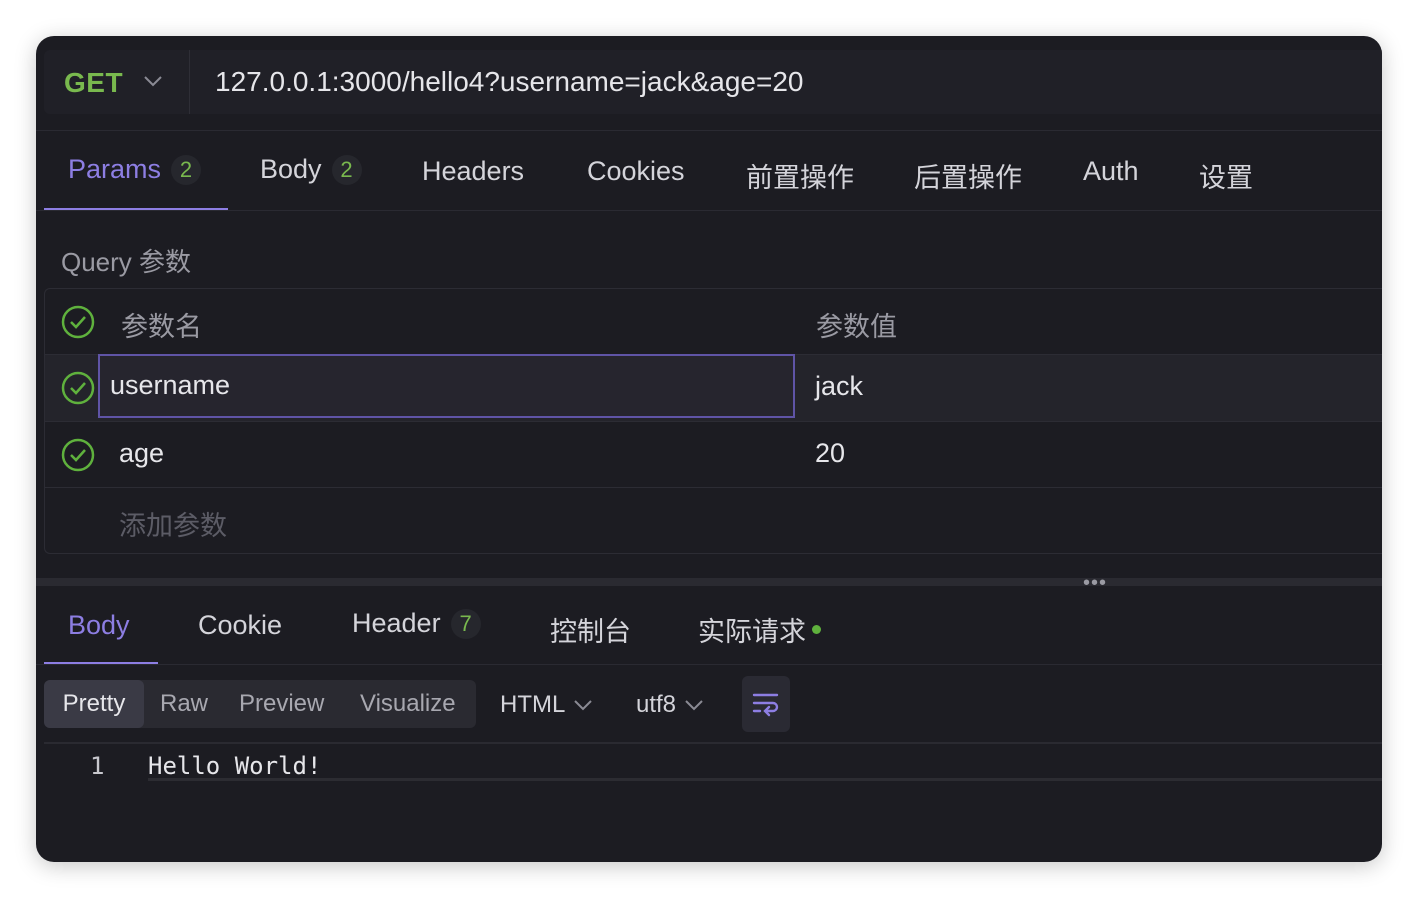 The width and height of the screenshot is (1418, 898). I want to click on param-name-text: username, so click(170, 385).